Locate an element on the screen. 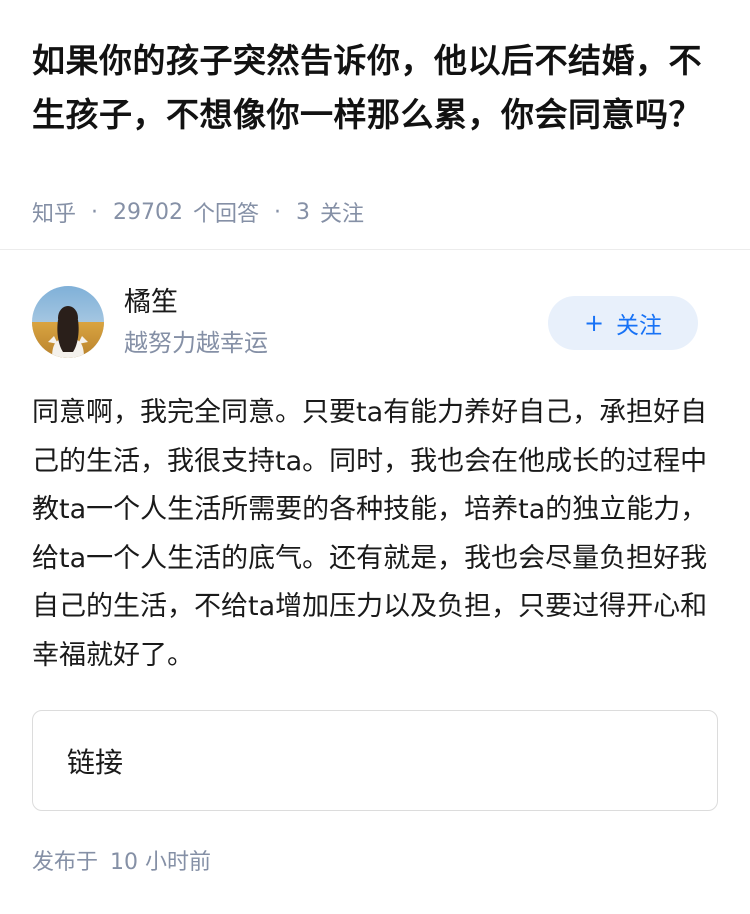 This screenshot has width=750, height=914. avatar is located at coordinates (68, 322).